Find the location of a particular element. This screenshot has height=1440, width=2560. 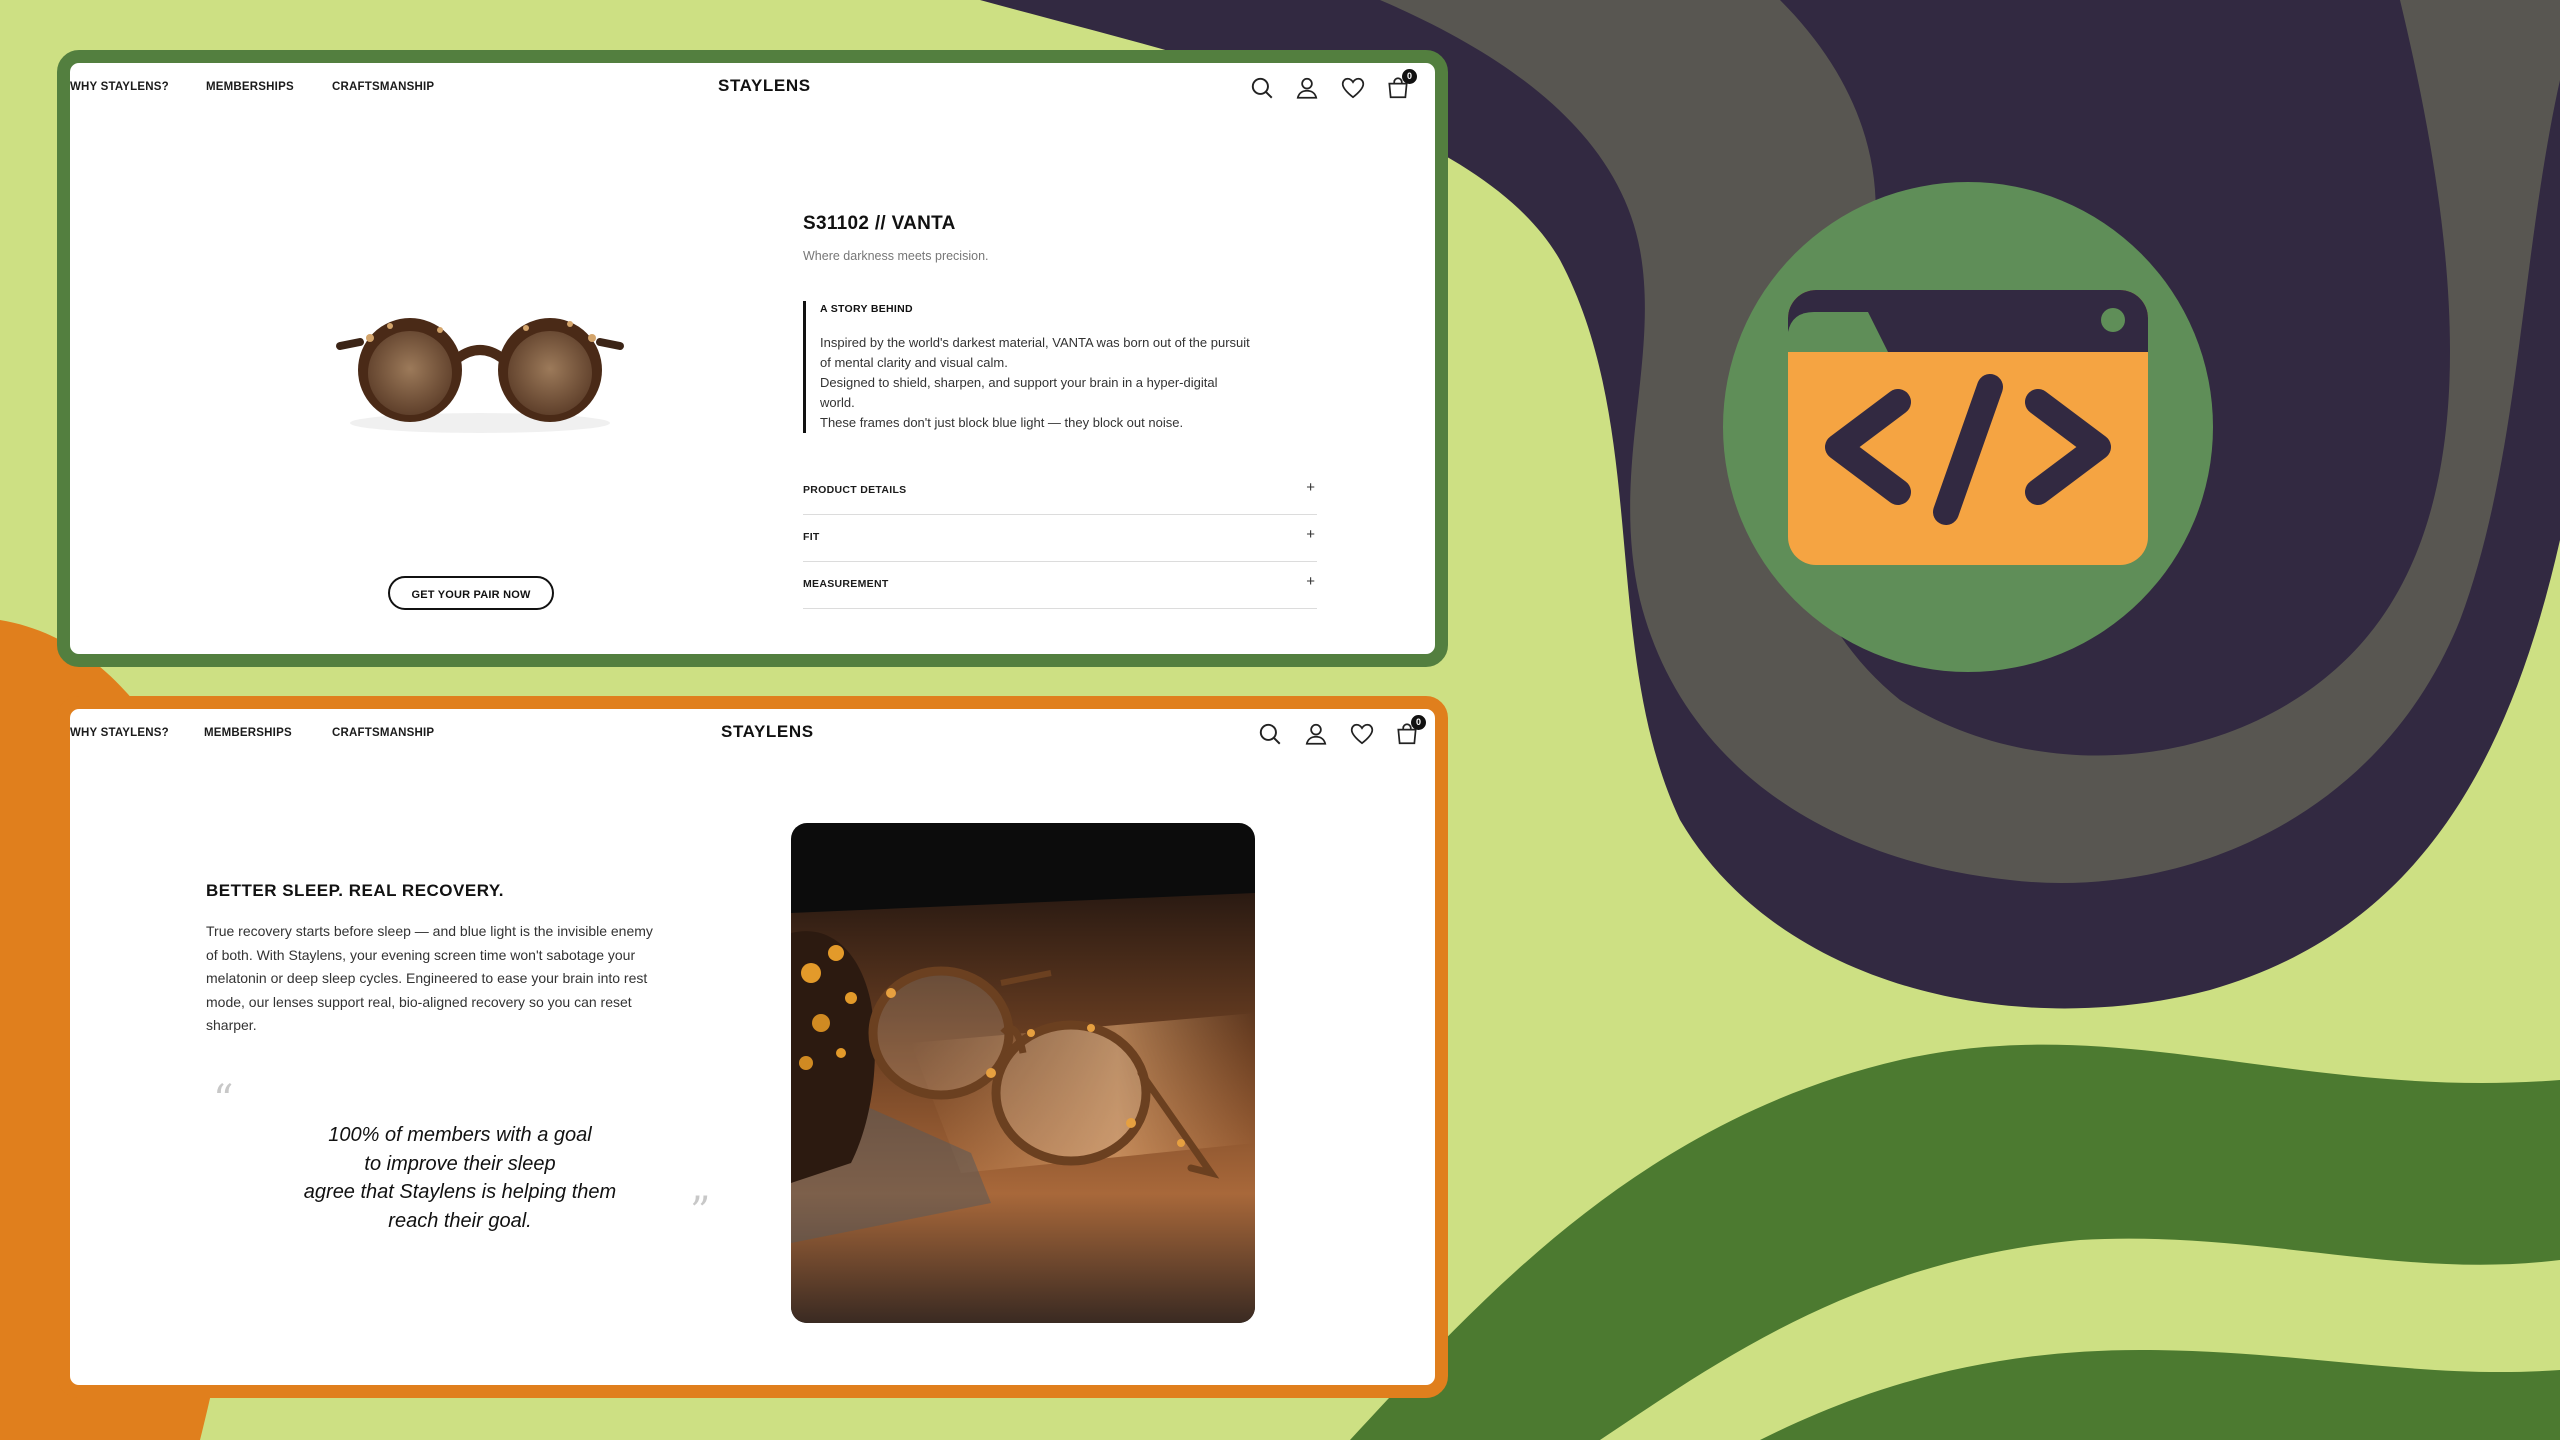

accordion-label: FIT is located at coordinates (811, 537).